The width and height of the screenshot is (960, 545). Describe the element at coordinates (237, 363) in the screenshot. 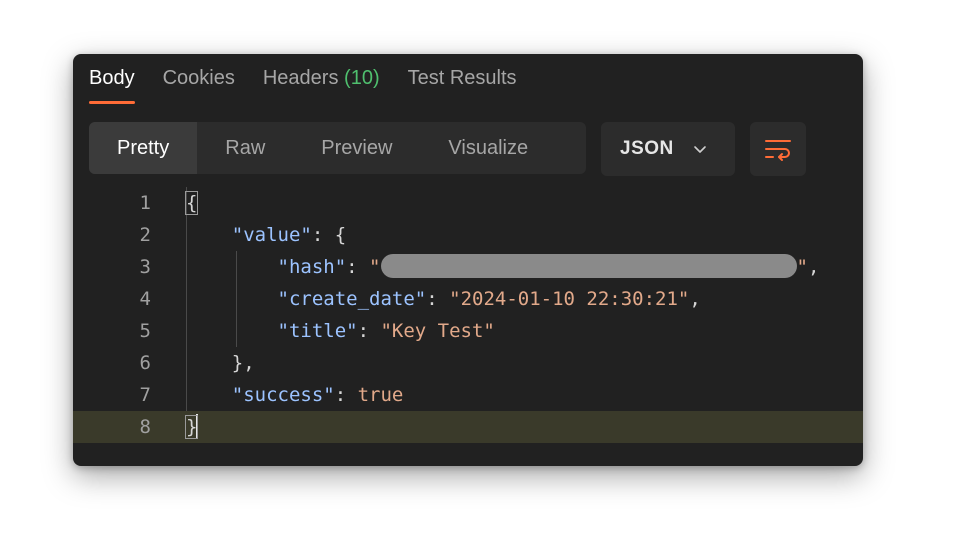

I see `close-brace: }` at that location.